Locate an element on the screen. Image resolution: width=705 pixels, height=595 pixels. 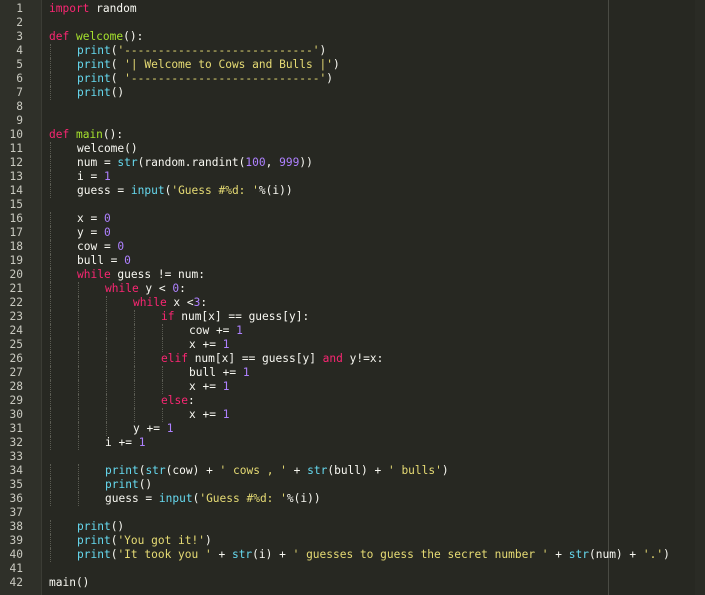
code-line: 29 else: is located at coordinates (352, 401).